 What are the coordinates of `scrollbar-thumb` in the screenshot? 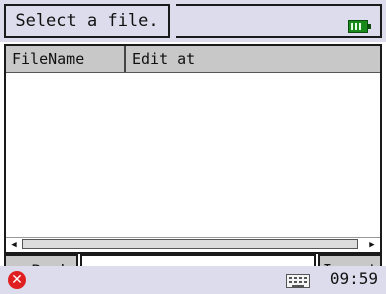 It's located at (190, 244).